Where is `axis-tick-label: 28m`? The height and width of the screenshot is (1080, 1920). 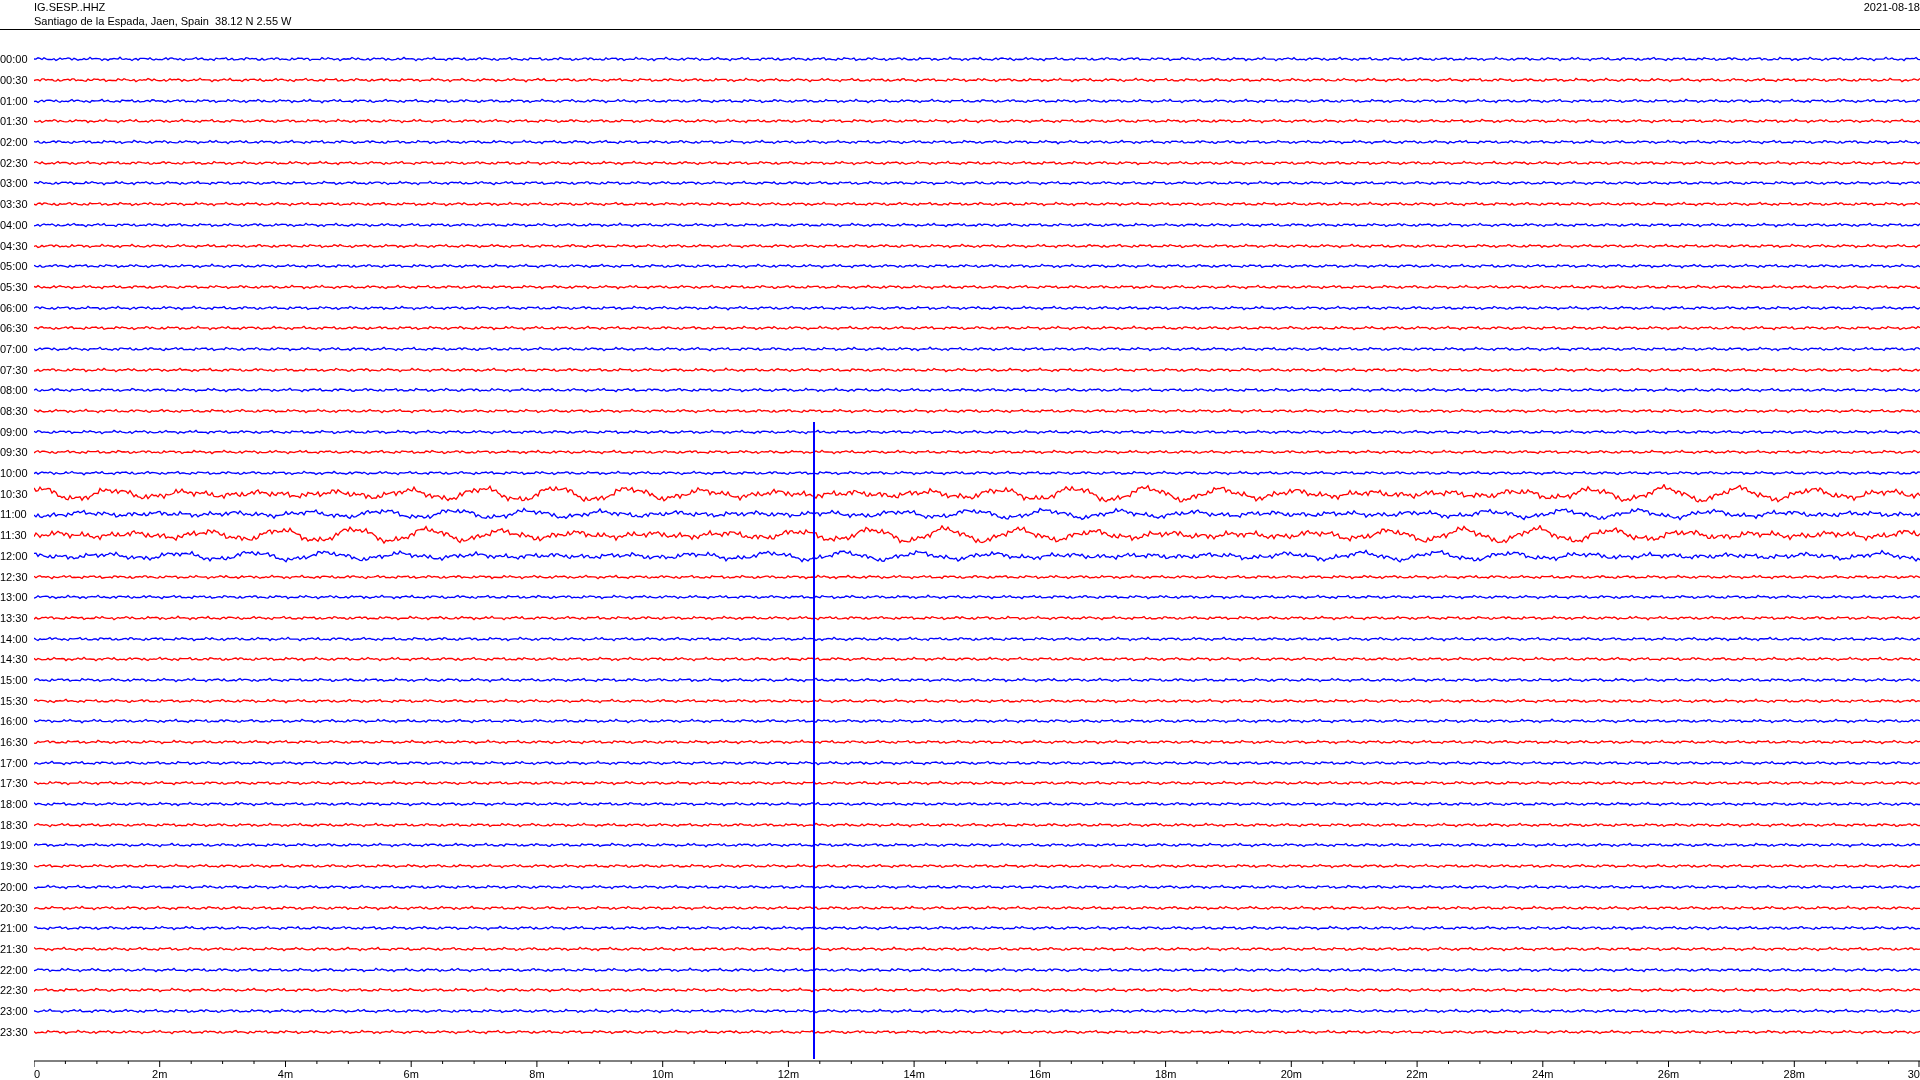 axis-tick-label: 28m is located at coordinates (1794, 1074).